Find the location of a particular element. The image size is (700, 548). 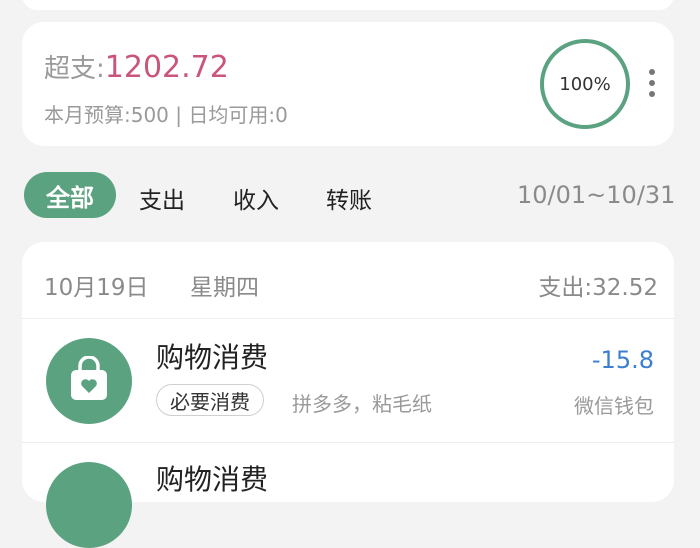

previous-card is located at coordinates (348, 5).